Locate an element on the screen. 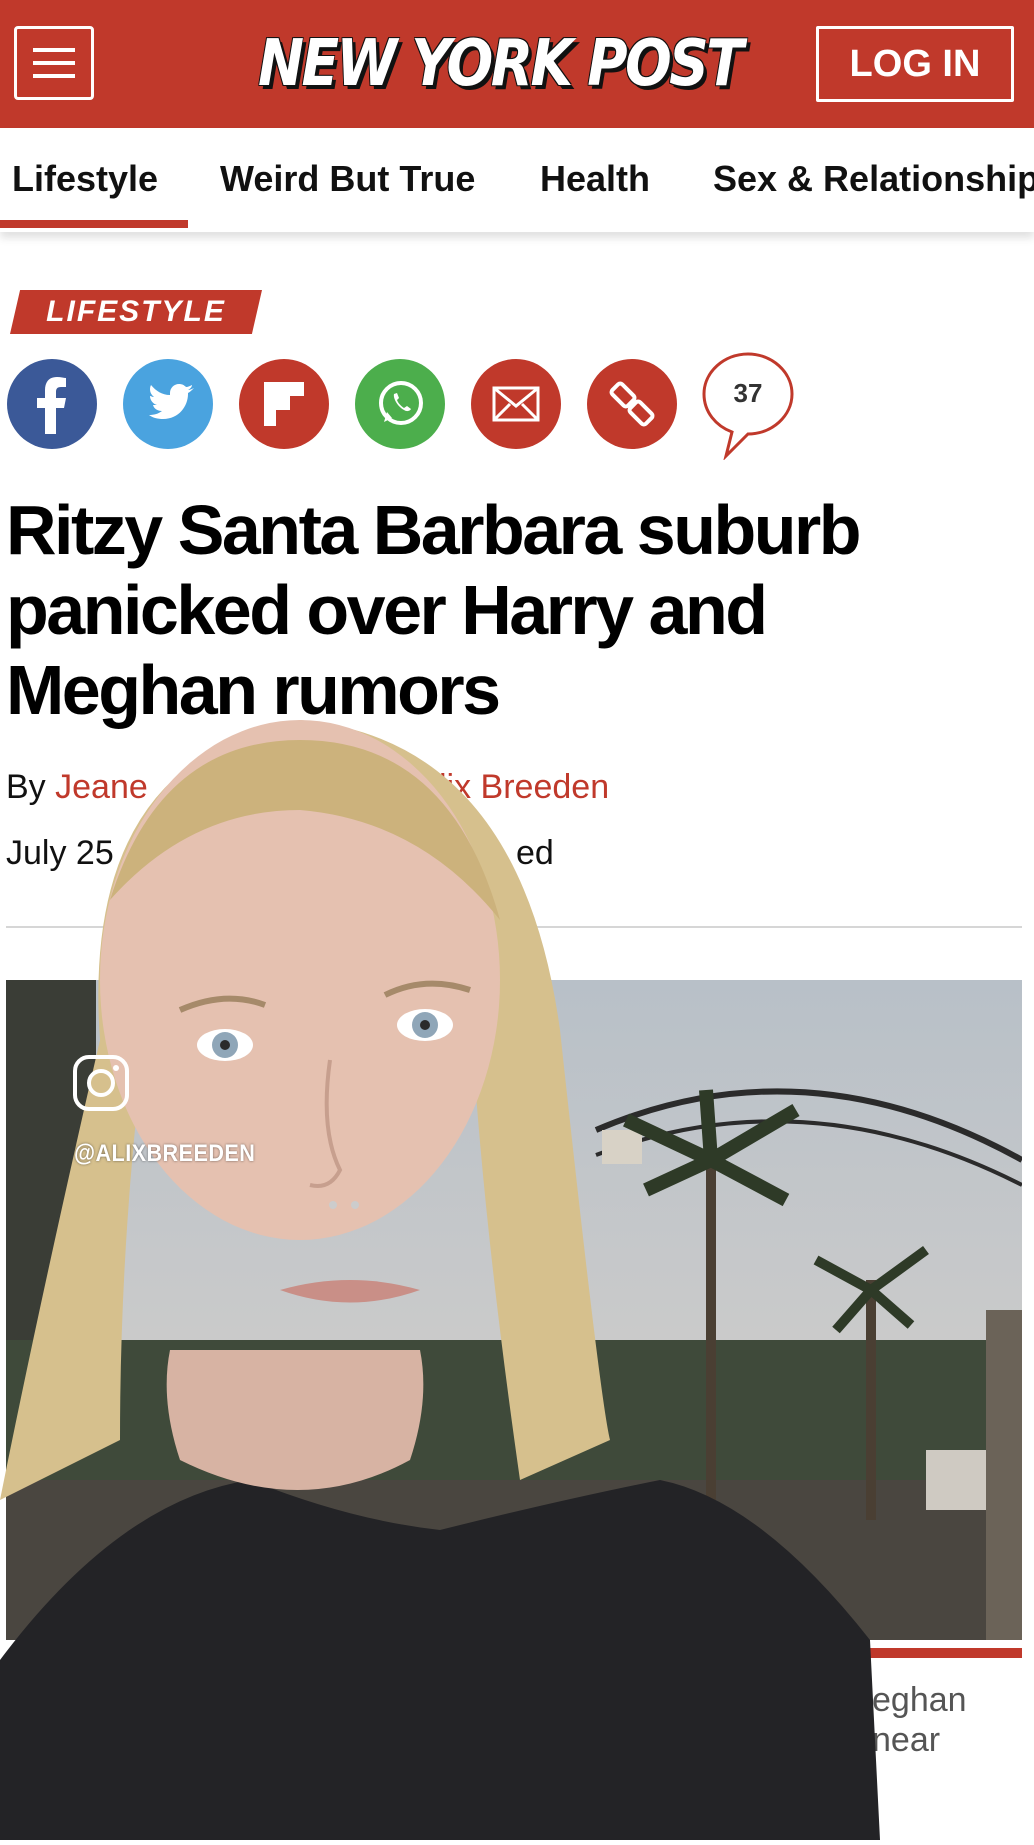 The width and height of the screenshot is (1034, 1845). email-icon is located at coordinates (516, 404).